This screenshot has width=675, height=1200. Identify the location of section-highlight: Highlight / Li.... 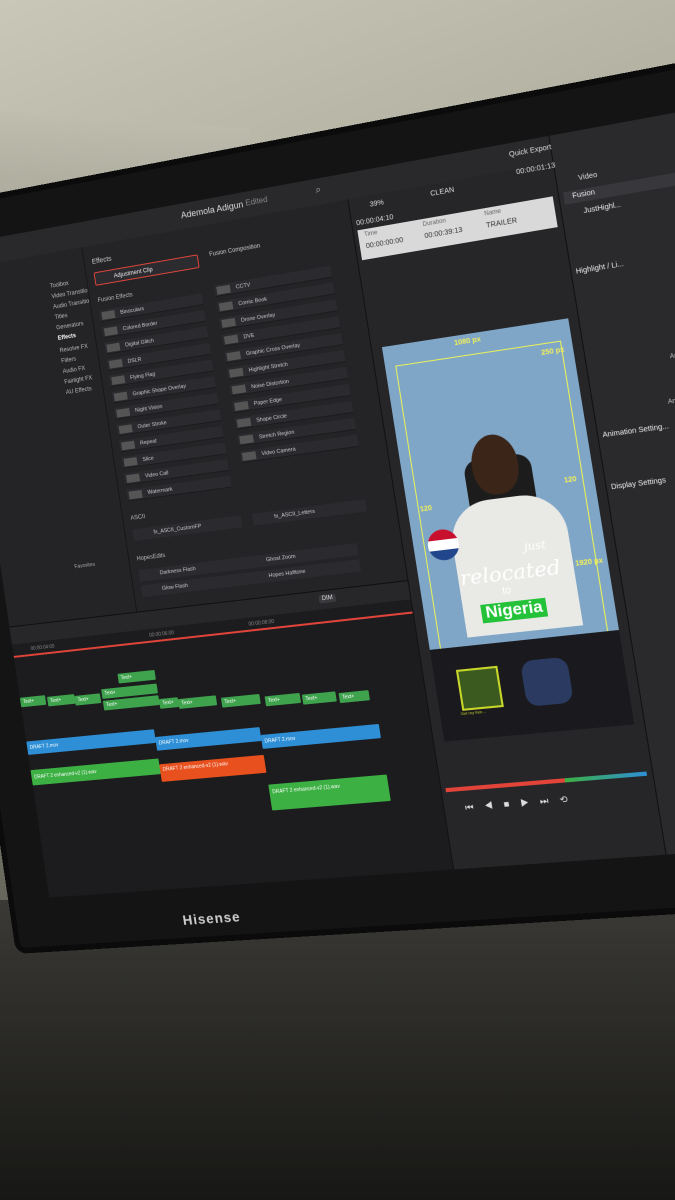
(599, 268).